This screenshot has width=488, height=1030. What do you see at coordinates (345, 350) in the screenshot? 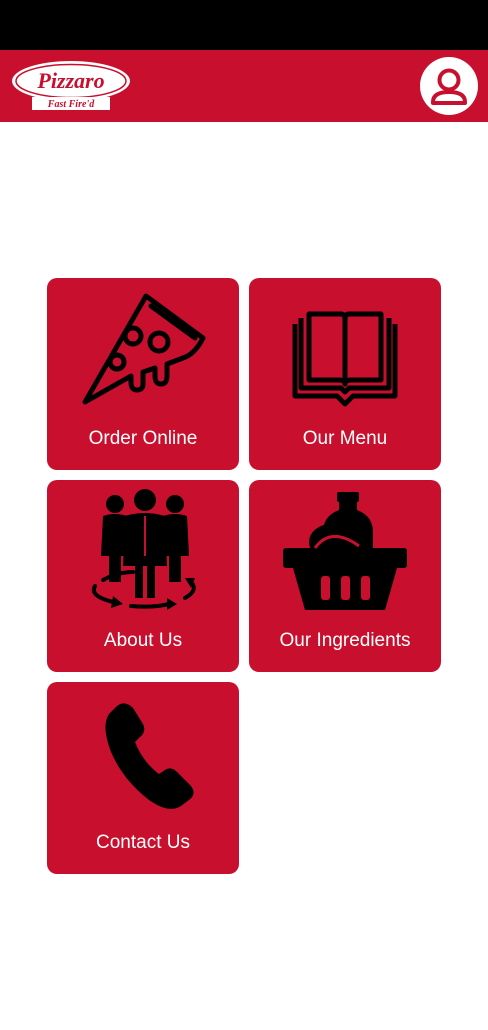
I see `open-book-icon` at bounding box center [345, 350].